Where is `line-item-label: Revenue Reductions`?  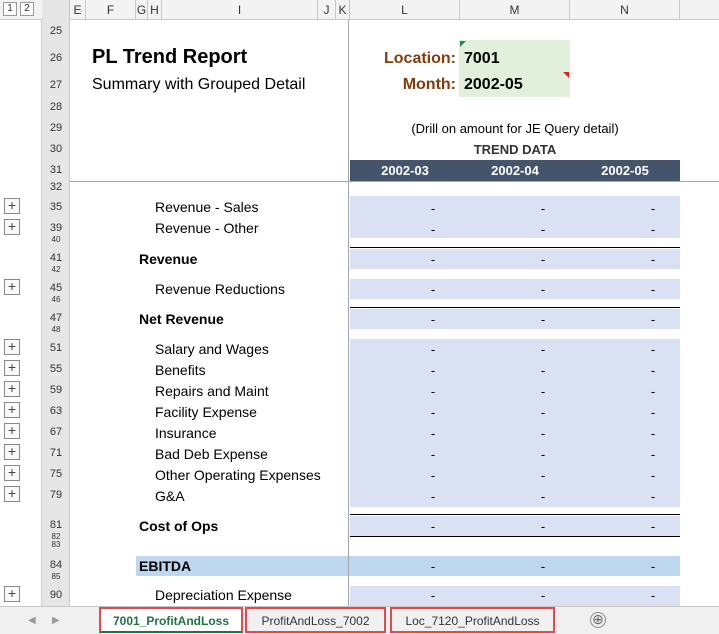 line-item-label: Revenue Reductions is located at coordinates (220, 289).